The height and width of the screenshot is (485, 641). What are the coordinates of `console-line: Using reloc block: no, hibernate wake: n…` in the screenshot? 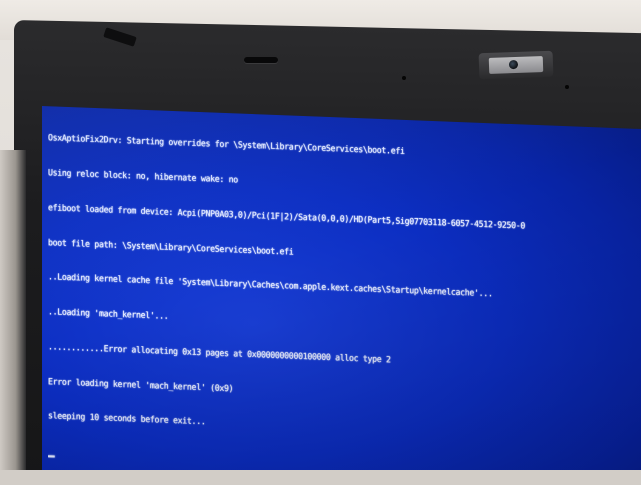 It's located at (143, 177).